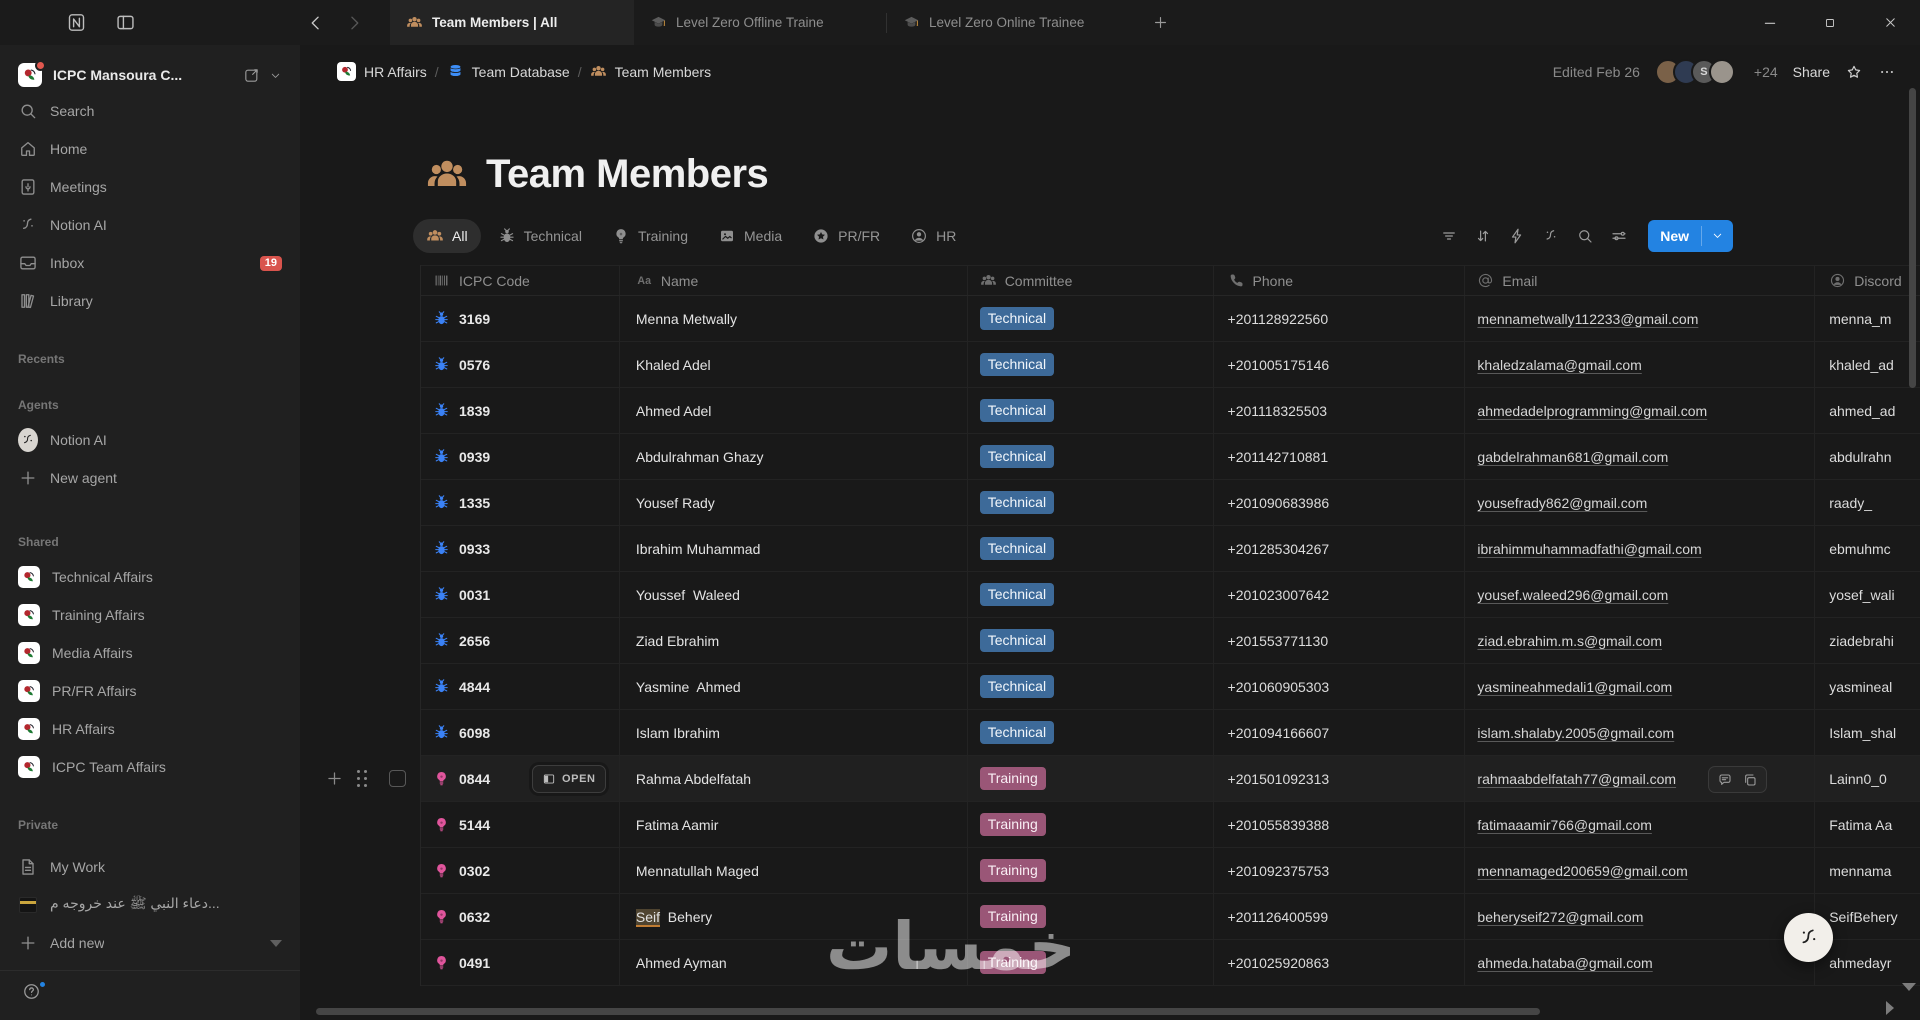  Describe the element at coordinates (1340, 364) in the screenshot. I see `cell-phone: +201005175146` at that location.